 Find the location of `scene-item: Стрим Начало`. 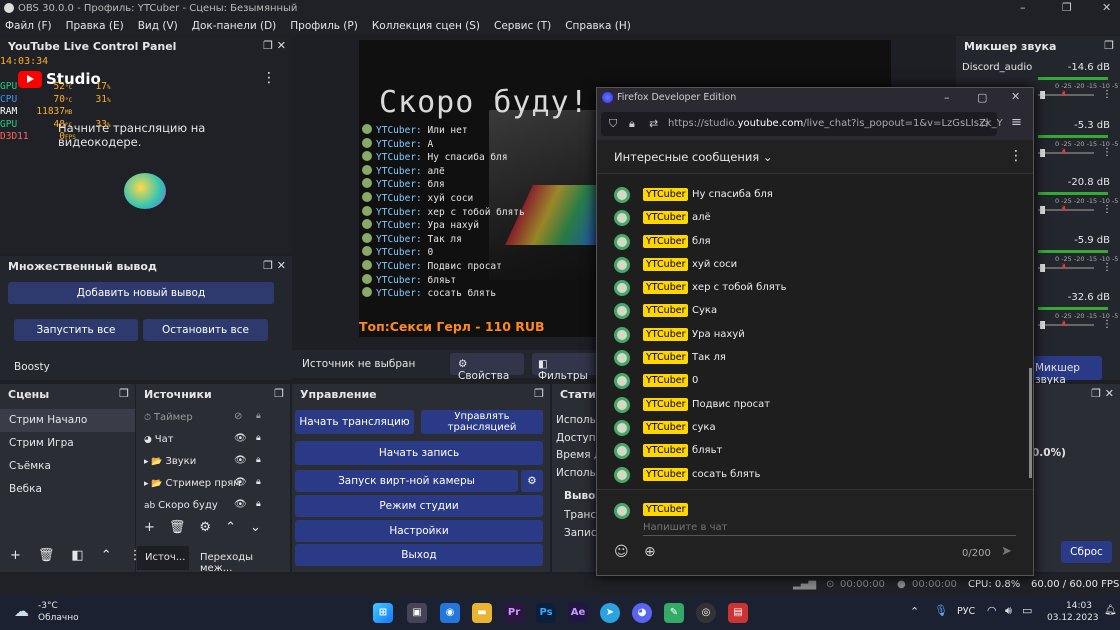

scene-item: Стрим Начало is located at coordinates (67, 420).